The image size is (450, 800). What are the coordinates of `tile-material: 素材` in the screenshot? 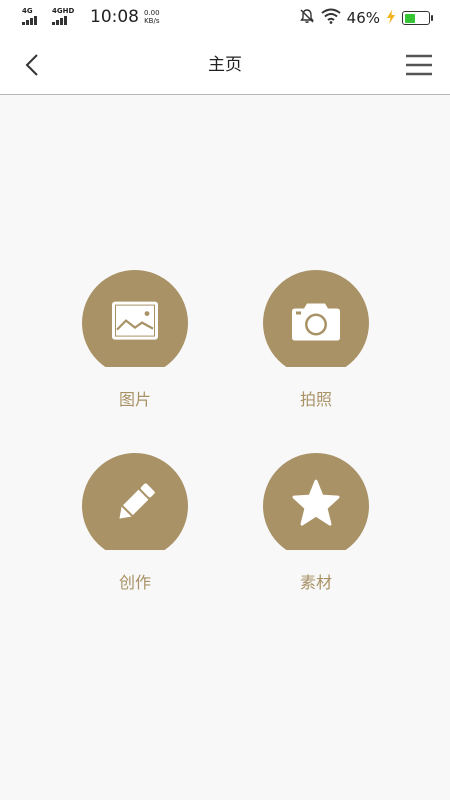 It's located at (316, 523).